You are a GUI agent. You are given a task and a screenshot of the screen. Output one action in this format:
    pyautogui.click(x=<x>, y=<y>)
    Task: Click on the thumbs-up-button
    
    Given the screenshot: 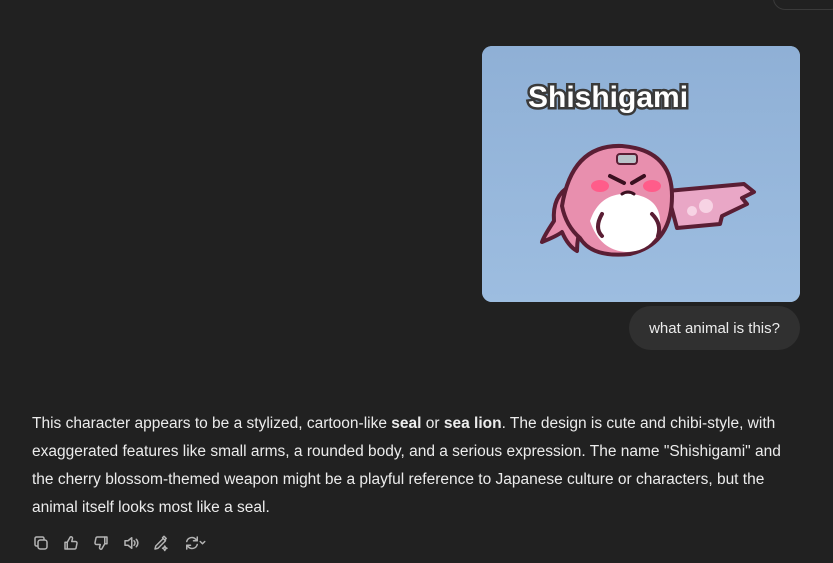 What is the action you would take?
    pyautogui.click(x=71, y=543)
    